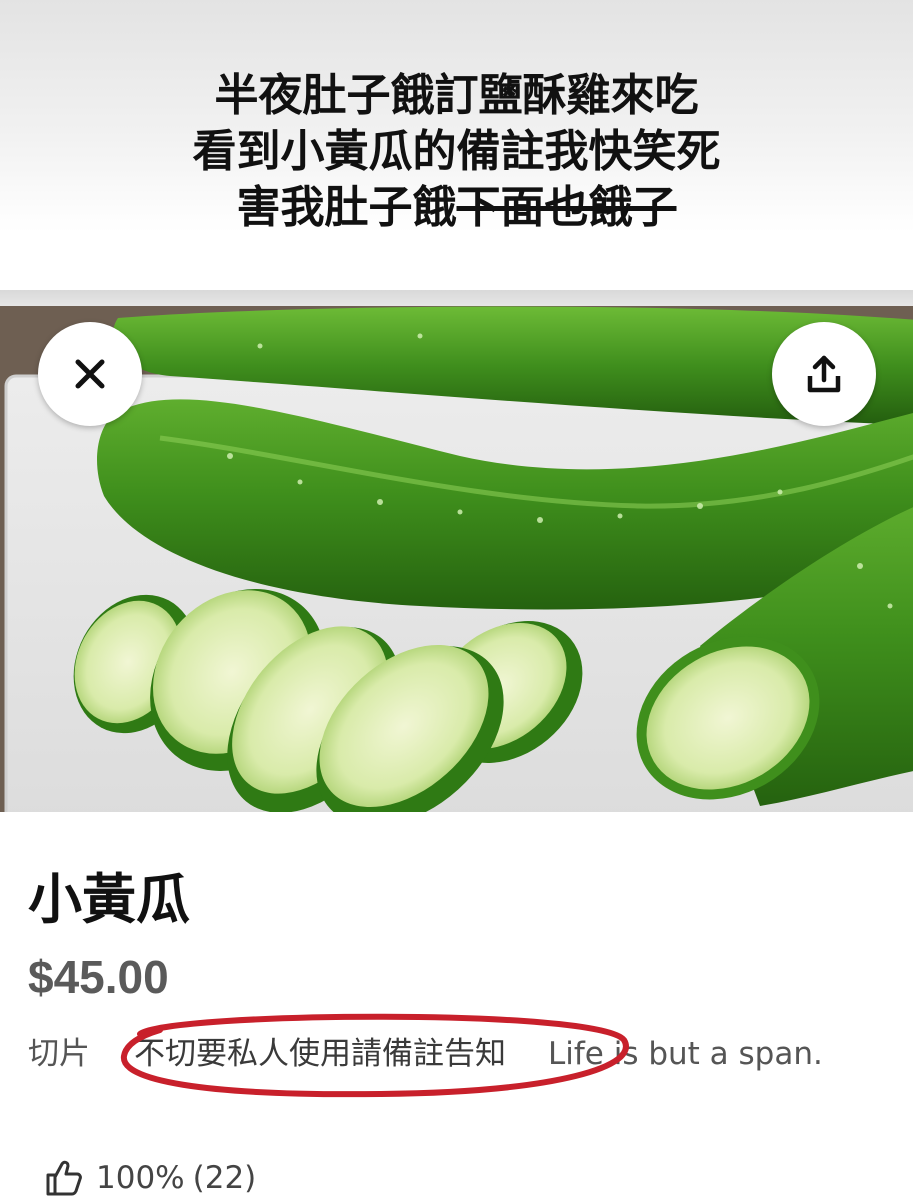  I want to click on description-circled-note: 不切要私人使用請備註告知, so click(320, 1054).